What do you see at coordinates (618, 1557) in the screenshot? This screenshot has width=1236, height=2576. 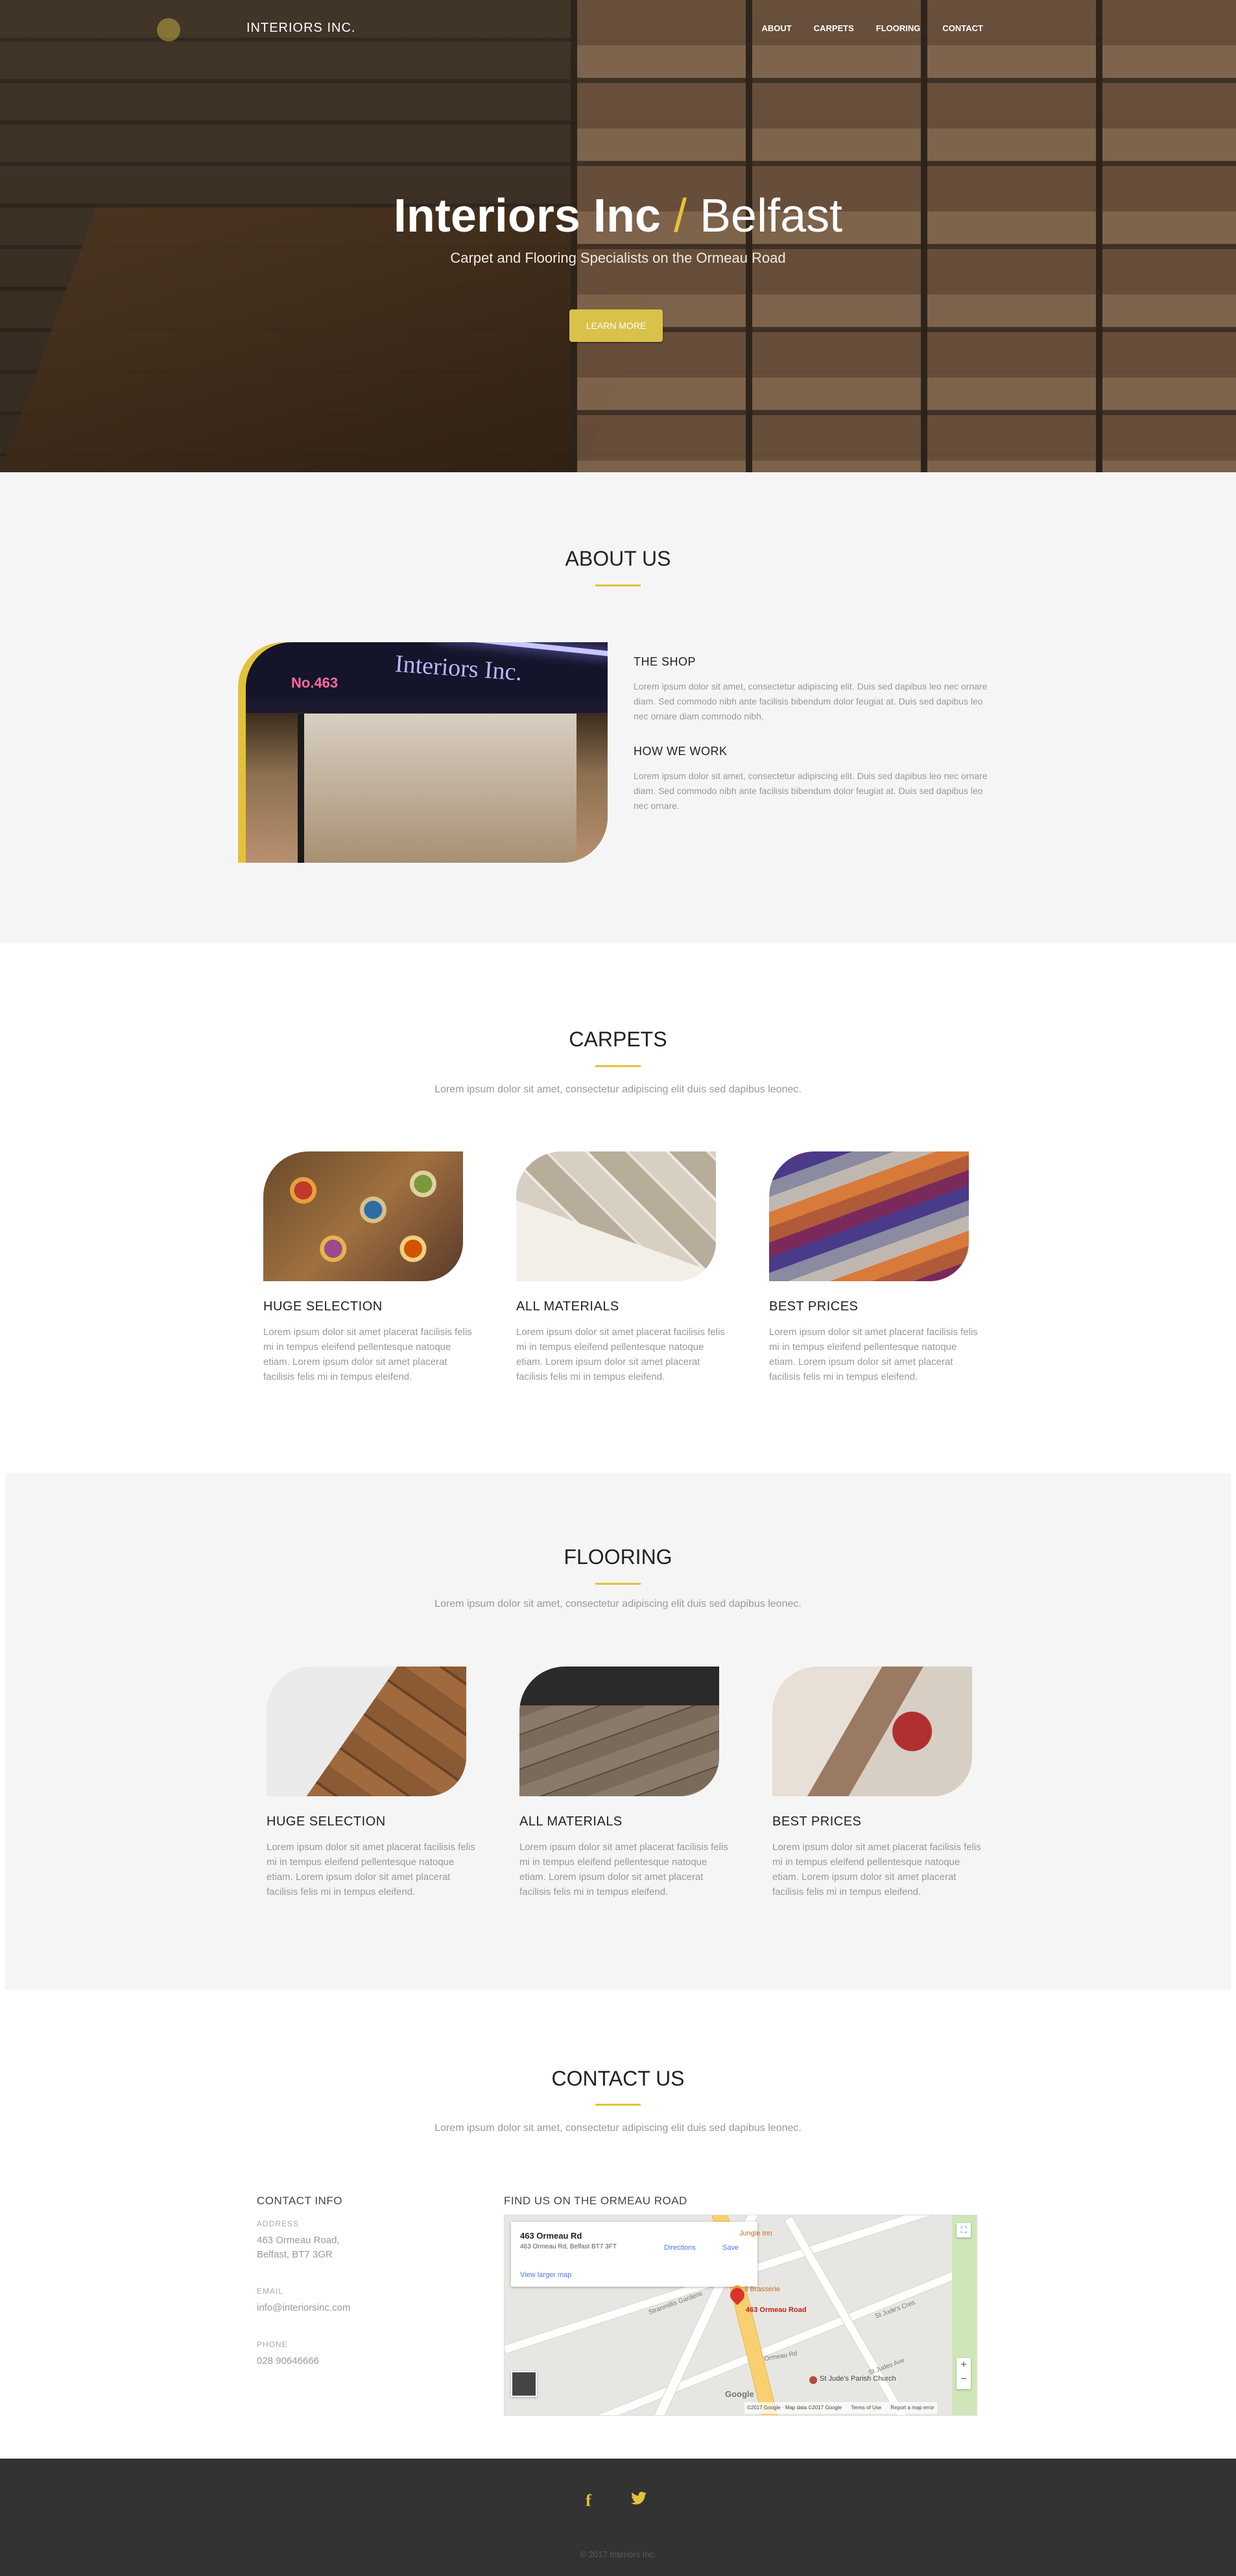 I see `flooring-title: FLOORING` at bounding box center [618, 1557].